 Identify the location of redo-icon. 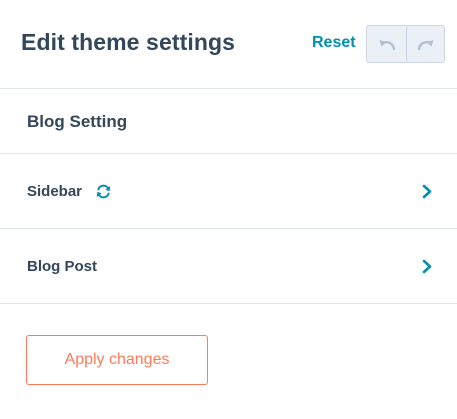
(425, 45).